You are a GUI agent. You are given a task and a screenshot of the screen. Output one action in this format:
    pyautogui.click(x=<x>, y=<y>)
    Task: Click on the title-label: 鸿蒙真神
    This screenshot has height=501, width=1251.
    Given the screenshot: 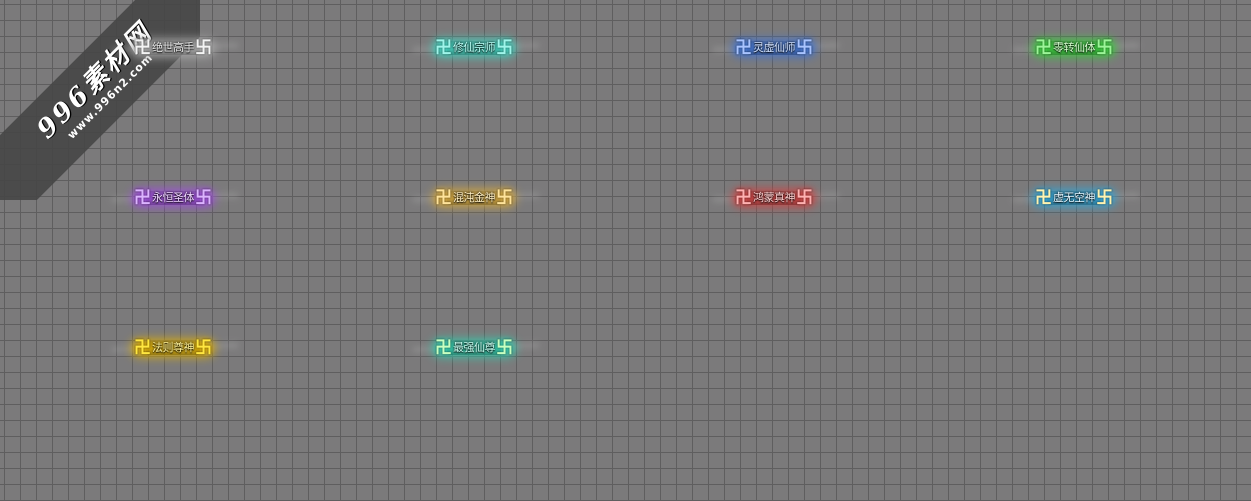 What is the action you would take?
    pyautogui.click(x=774, y=197)
    